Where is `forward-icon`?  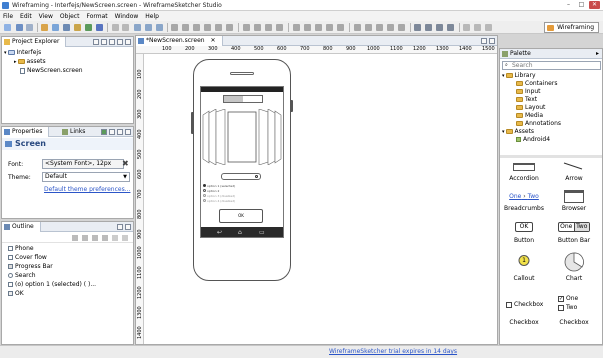 forward-icon is located at coordinates (477, 27).